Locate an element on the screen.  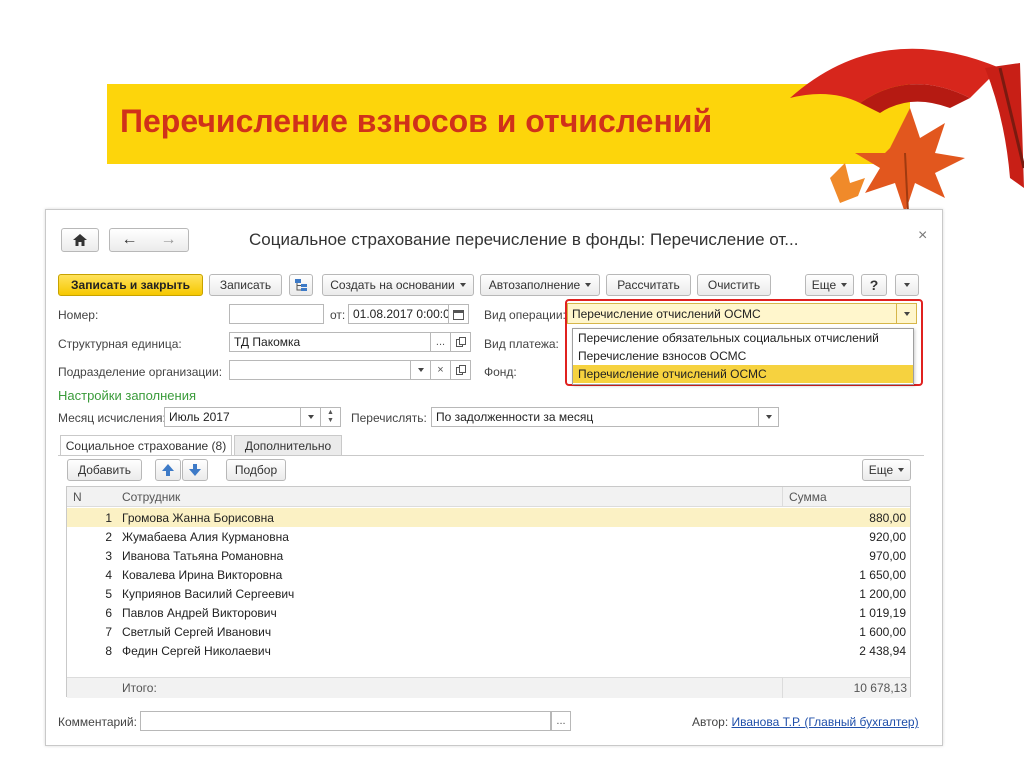
operation-option-selected: Перечисление отчислений ОСМС is located at coordinates (743, 374).